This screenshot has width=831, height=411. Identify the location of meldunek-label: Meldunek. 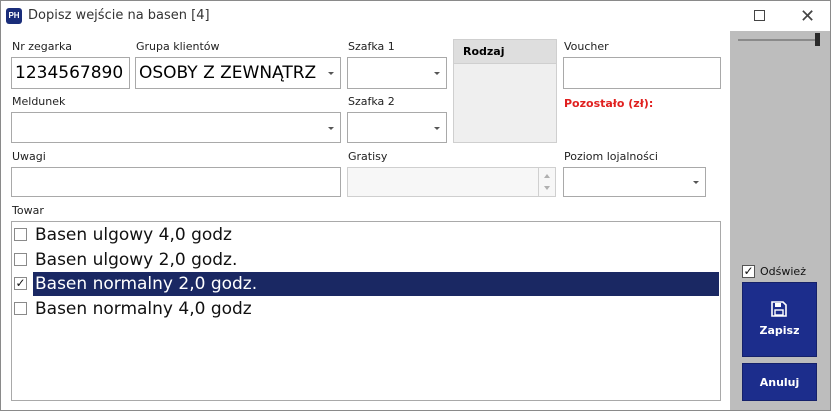
(39, 101).